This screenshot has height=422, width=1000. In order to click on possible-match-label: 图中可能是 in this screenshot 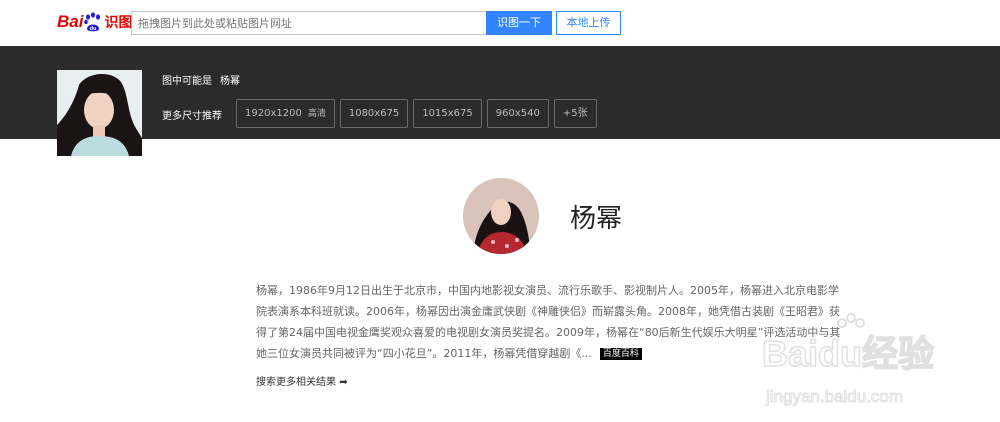, I will do `click(187, 81)`.